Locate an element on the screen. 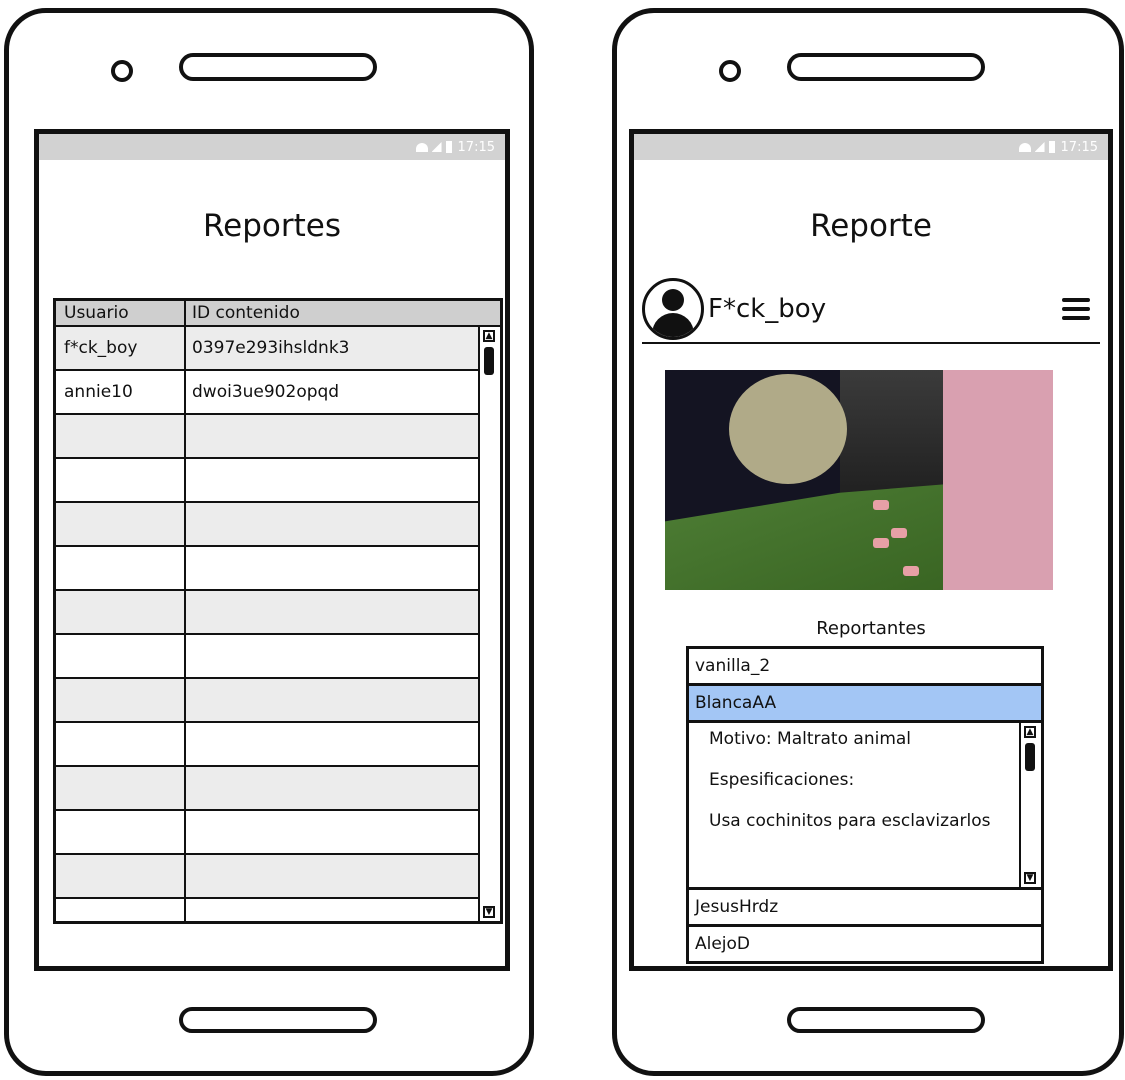  table-header: Usuario ID contenido is located at coordinates (278, 314).